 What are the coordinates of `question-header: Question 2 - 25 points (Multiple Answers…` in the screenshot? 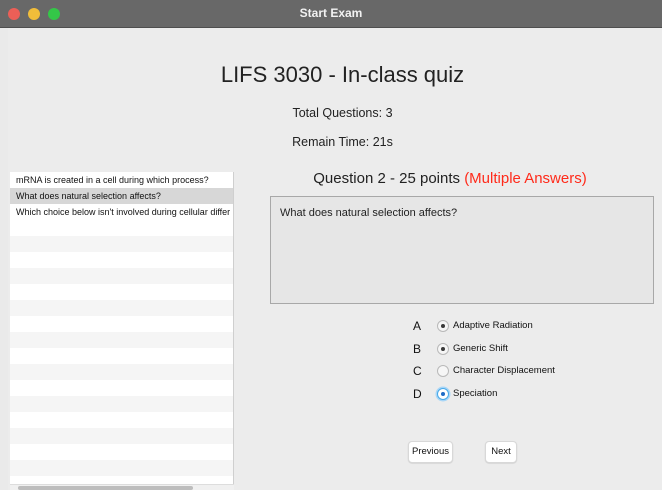 It's located at (450, 178).